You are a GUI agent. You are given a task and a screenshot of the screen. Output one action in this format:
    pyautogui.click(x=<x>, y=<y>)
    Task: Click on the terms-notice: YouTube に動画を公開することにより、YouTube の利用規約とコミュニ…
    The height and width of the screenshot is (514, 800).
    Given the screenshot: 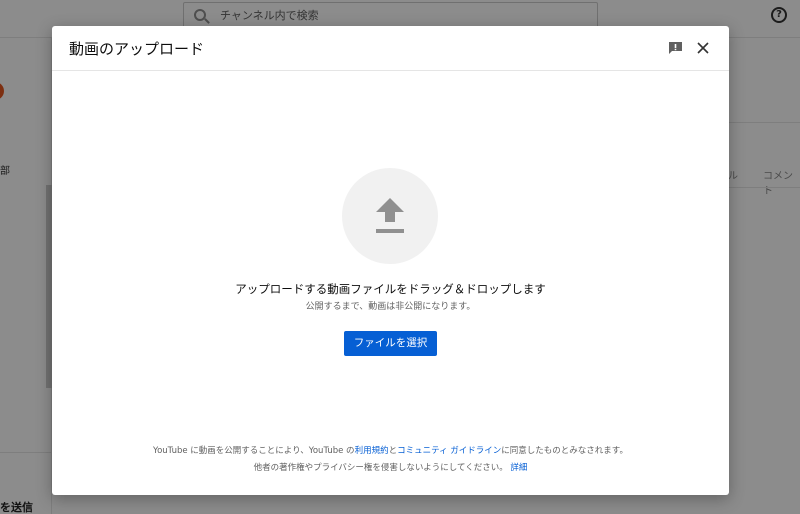 What is the action you would take?
    pyautogui.click(x=390, y=450)
    